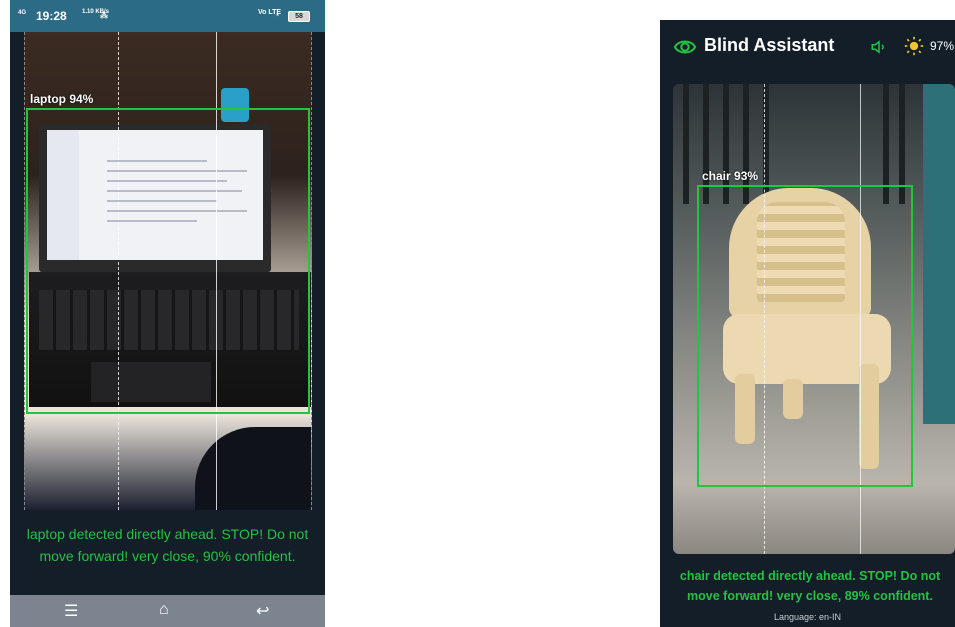  What do you see at coordinates (253, 468) in the screenshot?
I see `arm-object` at bounding box center [253, 468].